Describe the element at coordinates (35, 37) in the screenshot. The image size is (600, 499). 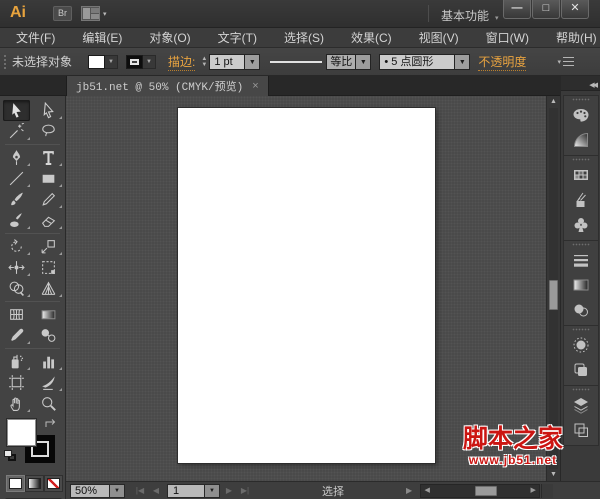
I see `menu-file: 文件(F)` at that location.